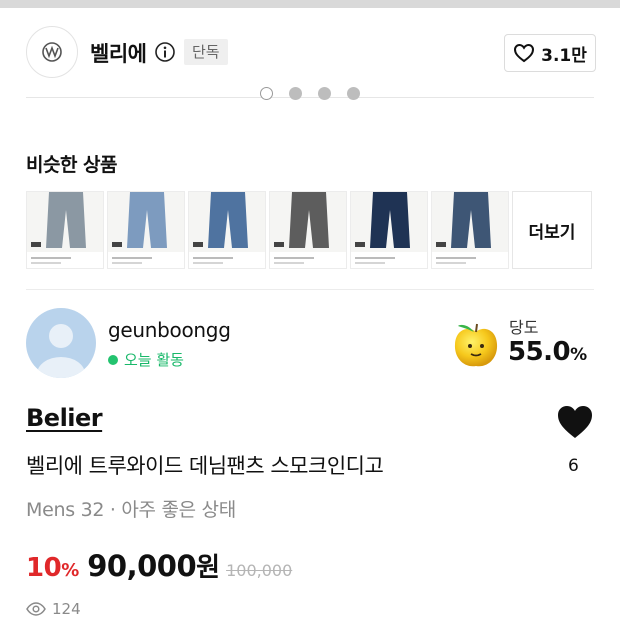 The image size is (620, 620). I want to click on product-title: 벨리에 트루와이드 데님팬츠 스모크인디고, so click(205, 466).